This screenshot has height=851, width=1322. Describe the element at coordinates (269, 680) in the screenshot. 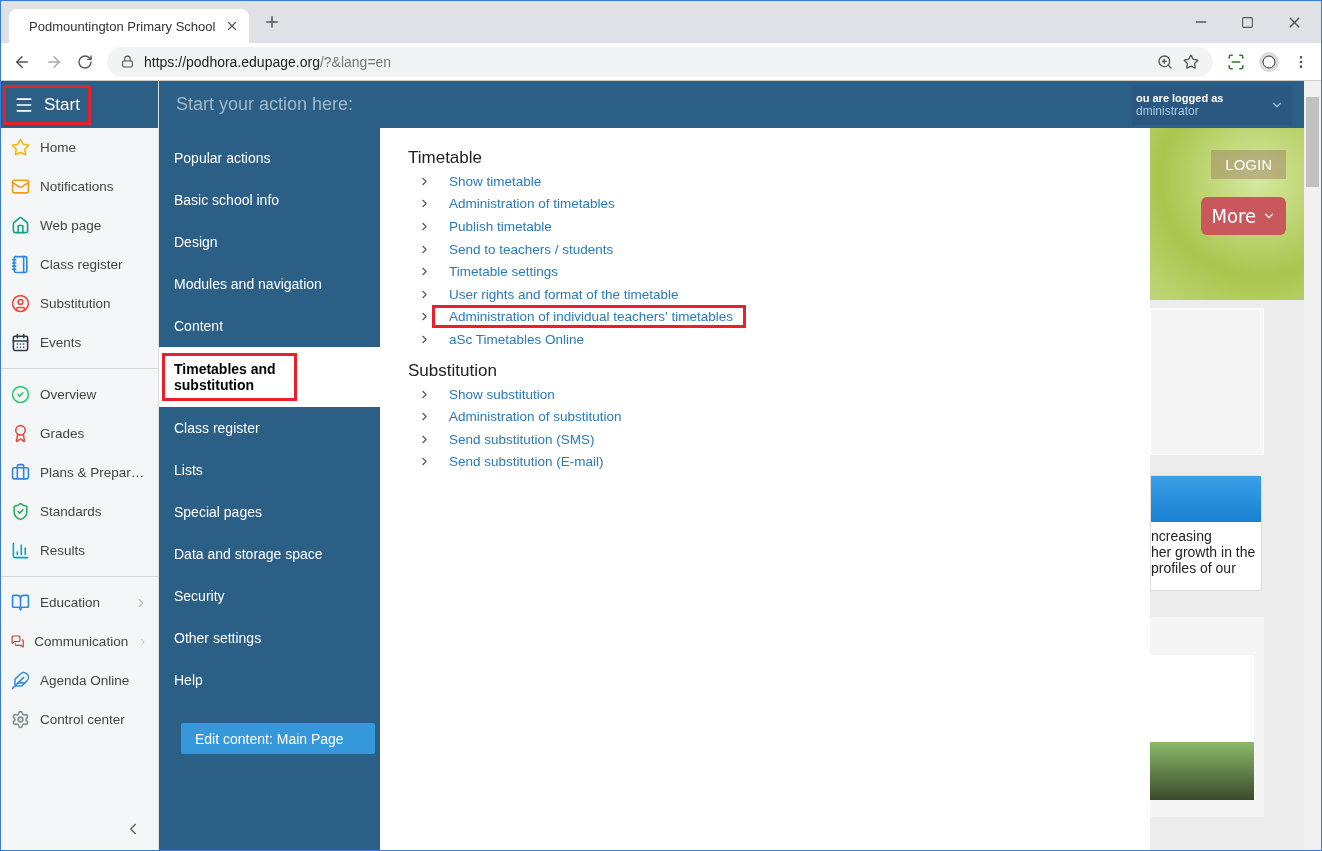

I see `category-item: Help` at that location.